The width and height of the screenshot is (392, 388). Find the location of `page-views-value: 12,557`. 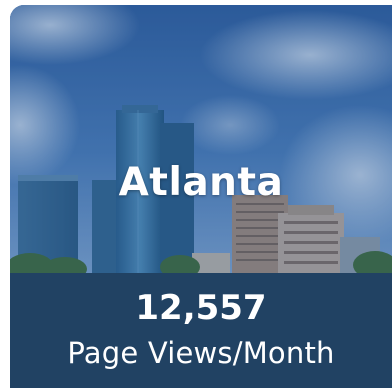

page-views-value: 12,557 is located at coordinates (201, 308).